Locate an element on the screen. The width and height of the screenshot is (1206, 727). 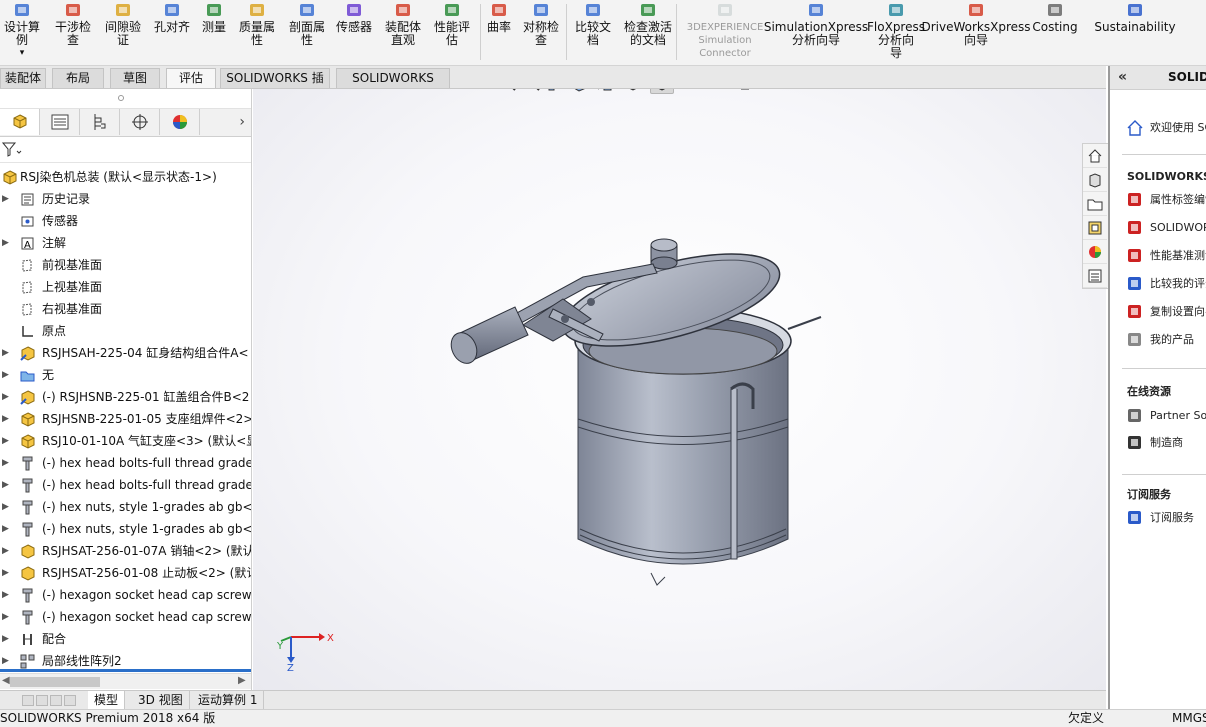
ribbon-button-curvature: 曲率 is located at coordinates (499, 32).